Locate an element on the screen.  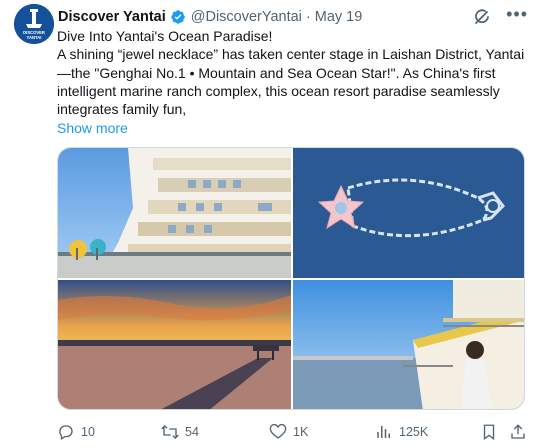
views-button: 125K is located at coordinates (401, 432).